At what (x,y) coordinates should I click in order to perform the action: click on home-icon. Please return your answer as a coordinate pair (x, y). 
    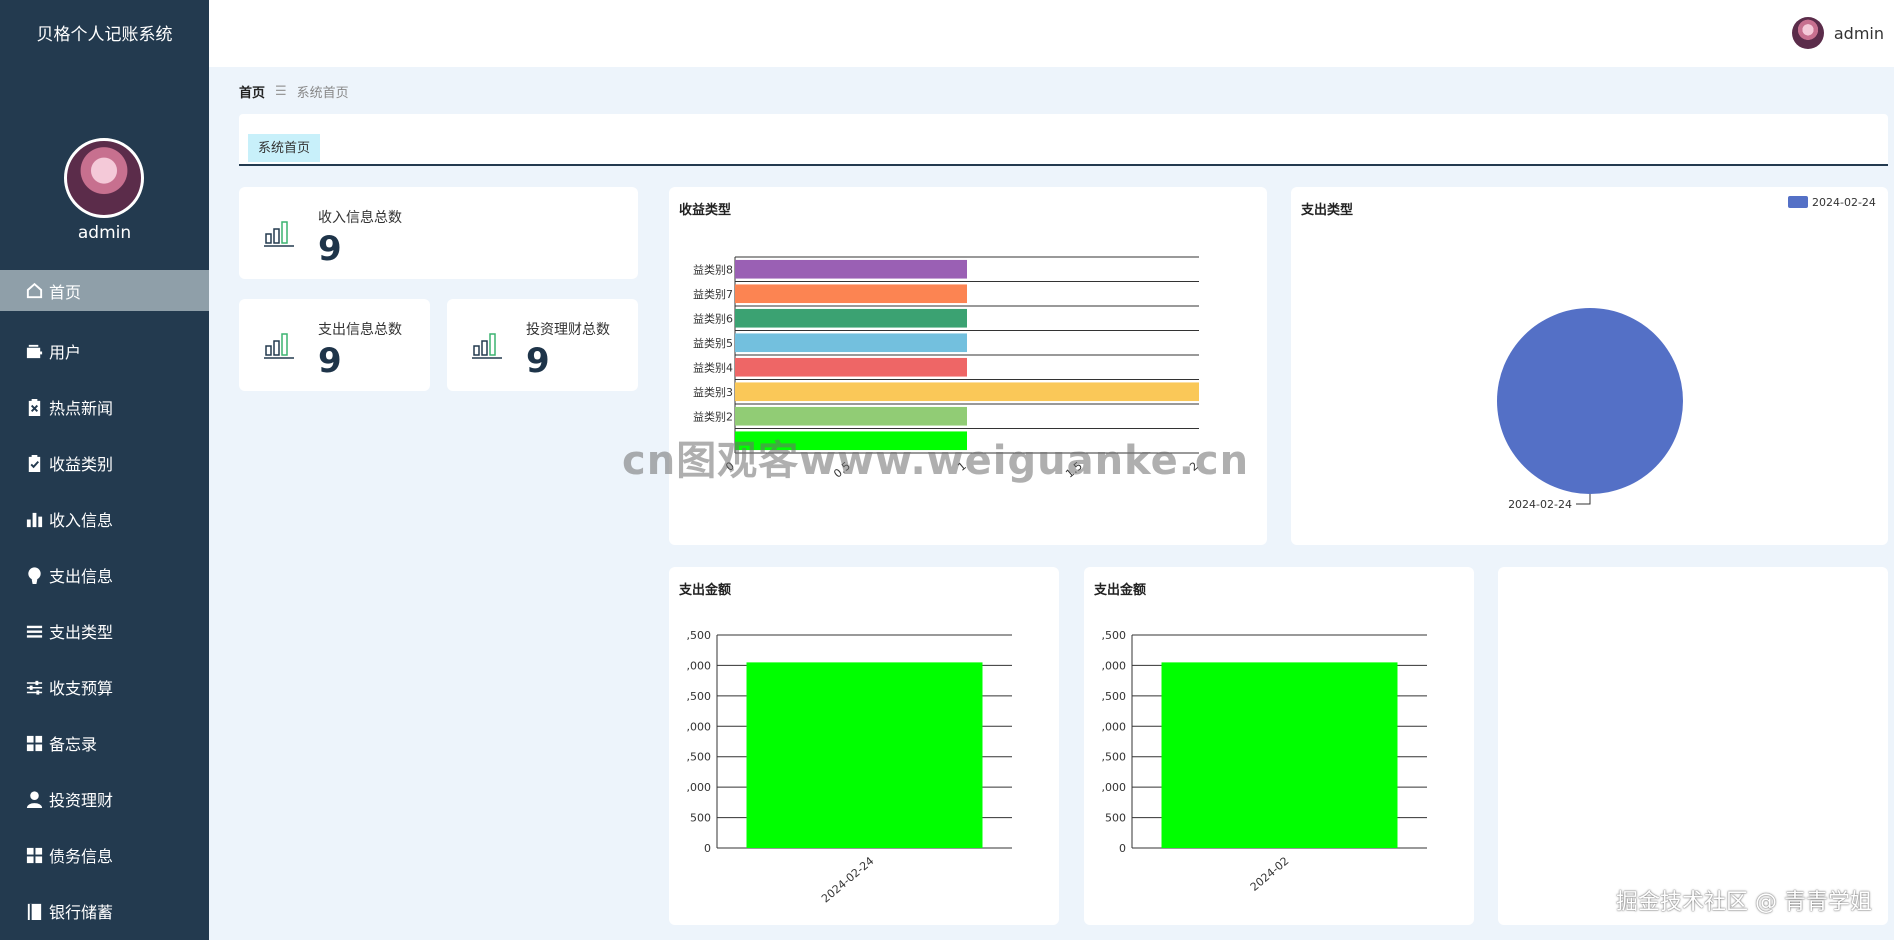
    Looking at the image, I should click on (34, 291).